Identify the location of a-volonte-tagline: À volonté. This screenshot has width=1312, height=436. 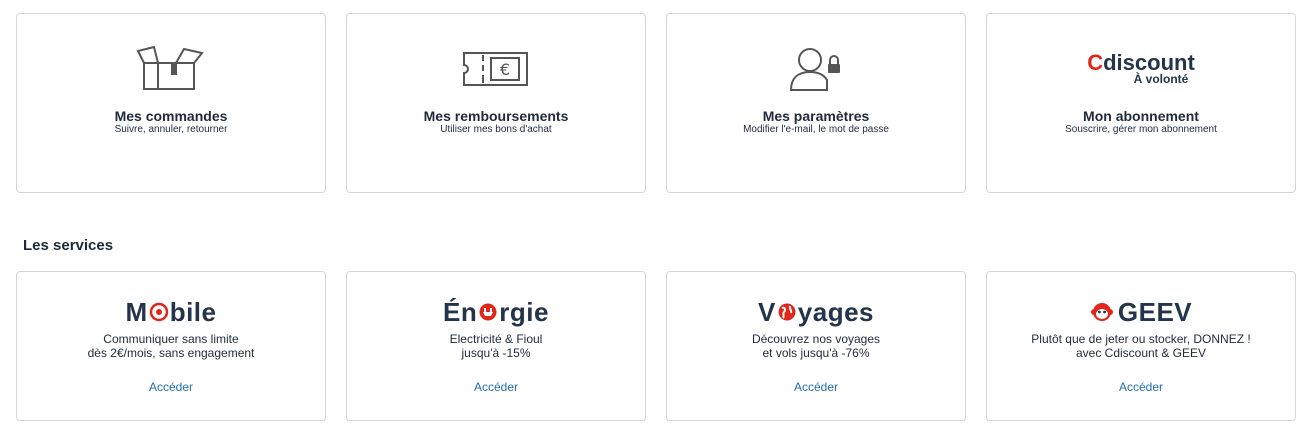
(1161, 79).